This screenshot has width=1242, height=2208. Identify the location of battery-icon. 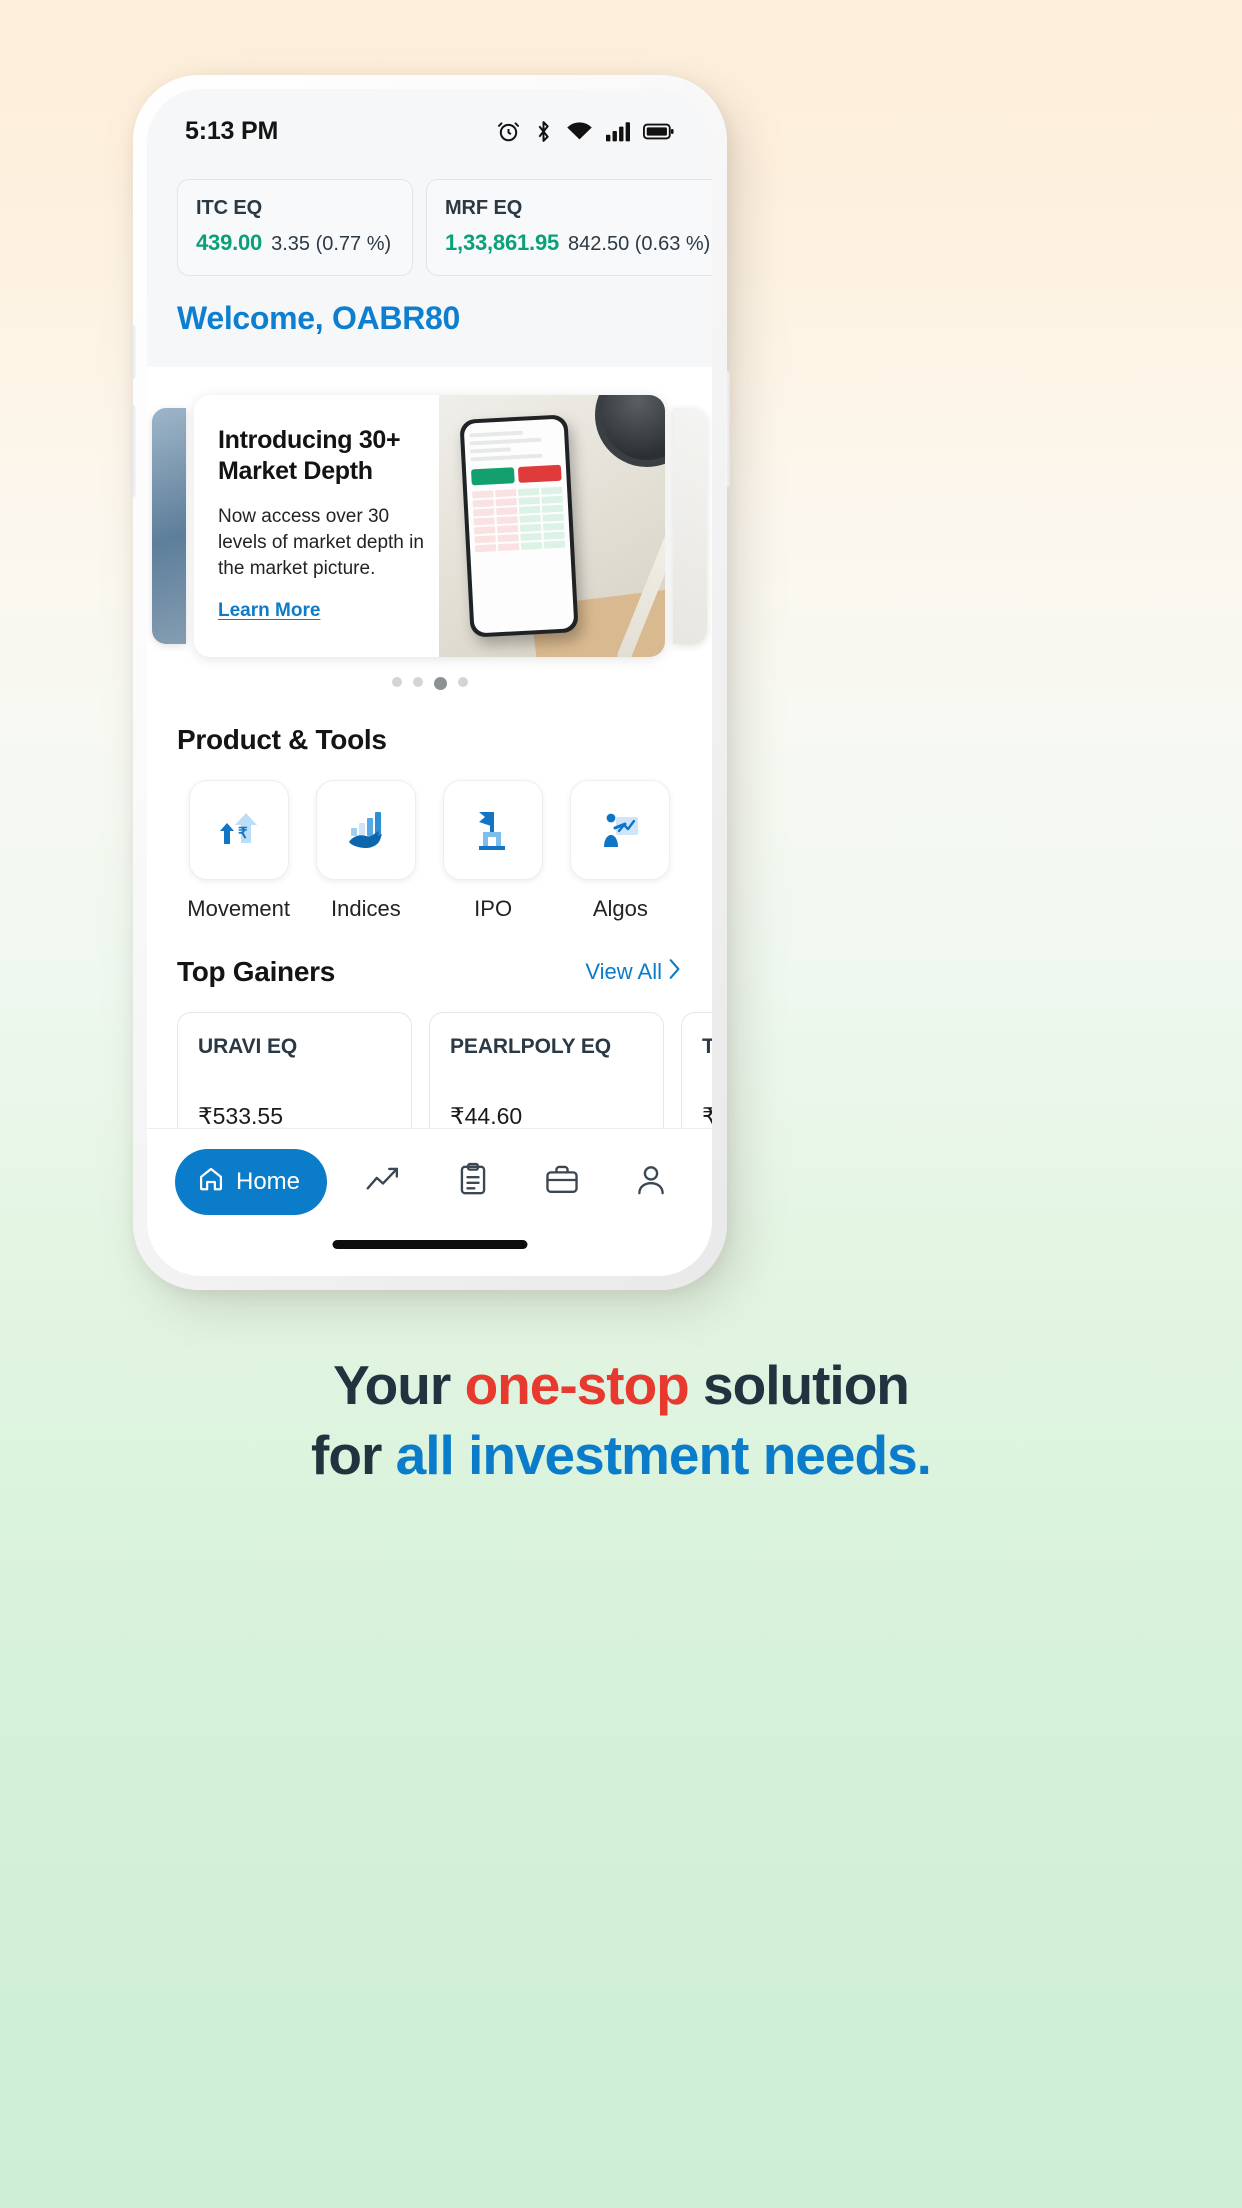
(658, 131).